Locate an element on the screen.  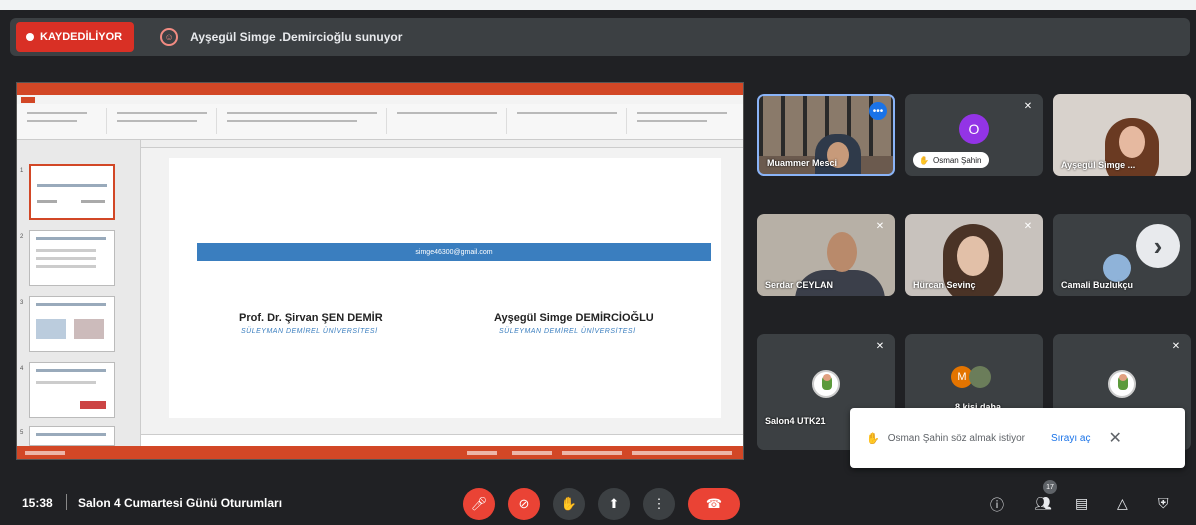
camera-toggle-button: ⊘ is located at coordinates (524, 504).